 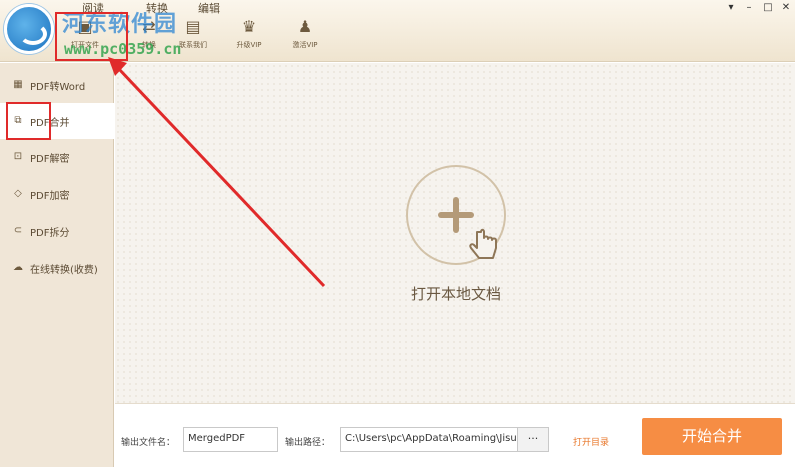 I want to click on maximize-icon: □, so click(x=768, y=9).